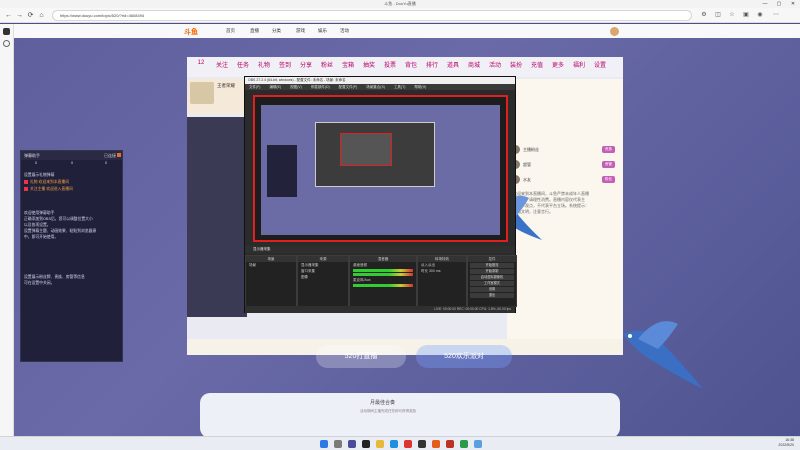 Image resolution: width=800 pixels, height=450 pixels. I want to click on room-toolbar-item: 关注, so click(222, 67).